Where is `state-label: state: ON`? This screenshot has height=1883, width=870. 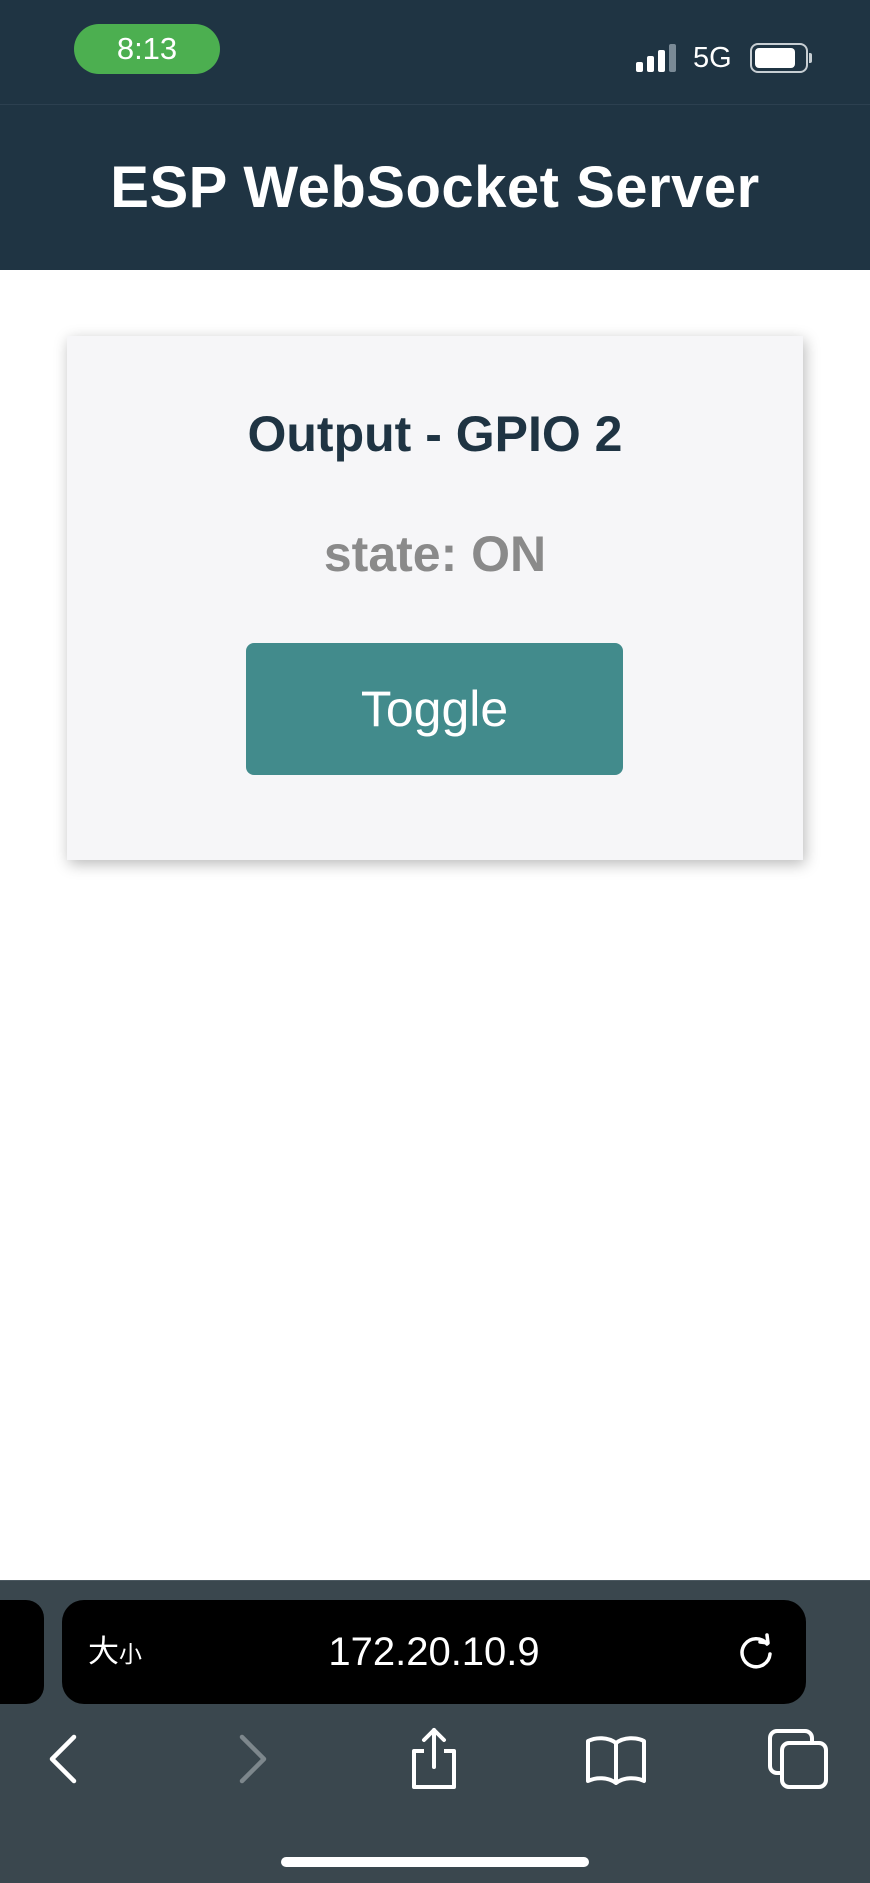 state-label: state: ON is located at coordinates (435, 554).